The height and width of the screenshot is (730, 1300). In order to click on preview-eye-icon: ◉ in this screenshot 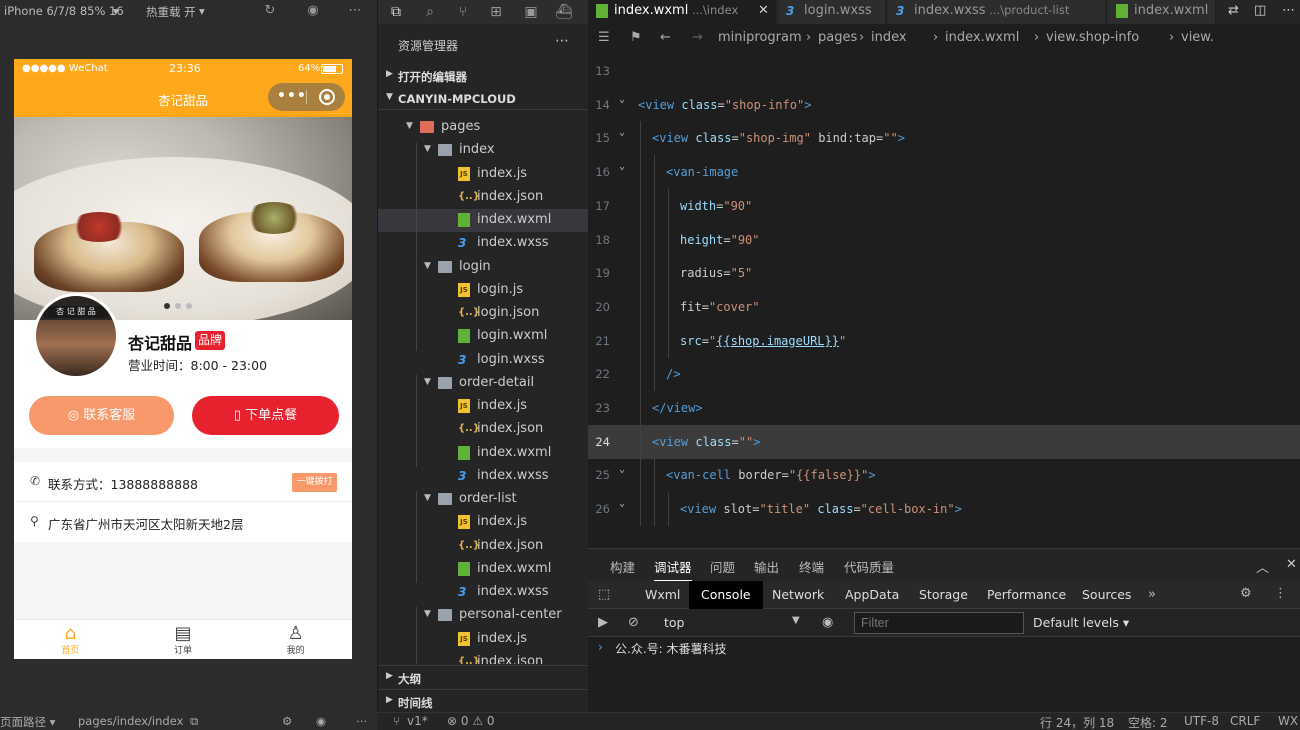, I will do `click(321, 721)`.